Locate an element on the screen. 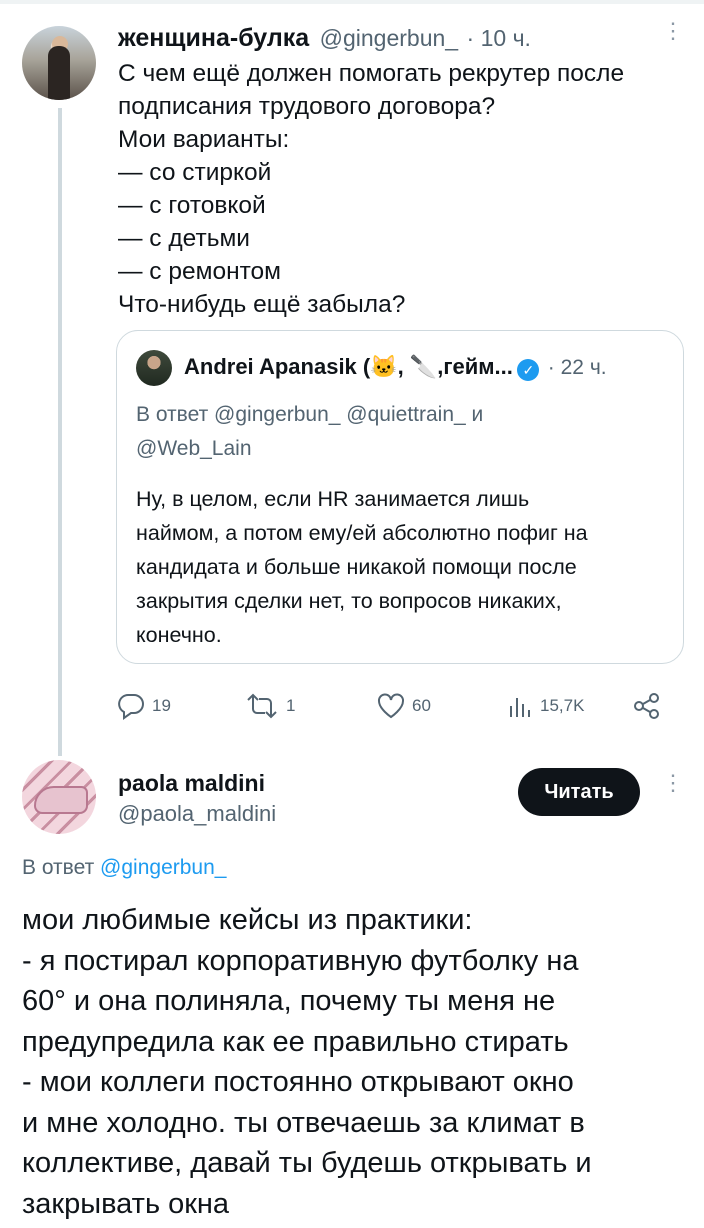 Image resolution: width=704 pixels, height=1228 pixels. quote-header: Andrei Apanasik (🐱, 🔪,гейм... ✓ · 22 ч. is located at coordinates (395, 367).